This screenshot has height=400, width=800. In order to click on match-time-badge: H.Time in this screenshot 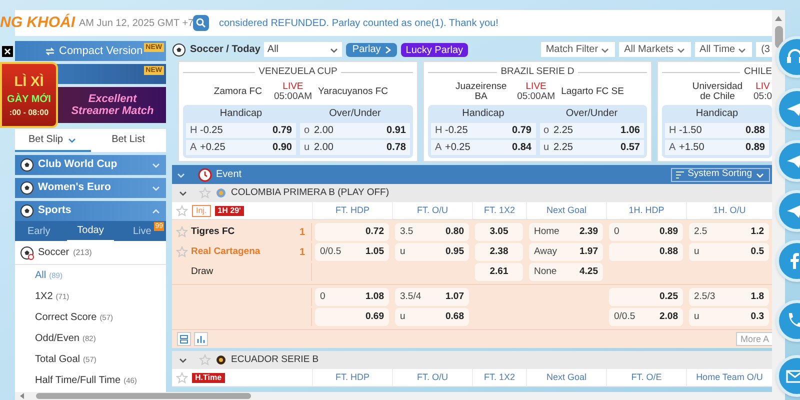, I will do `click(208, 377)`.